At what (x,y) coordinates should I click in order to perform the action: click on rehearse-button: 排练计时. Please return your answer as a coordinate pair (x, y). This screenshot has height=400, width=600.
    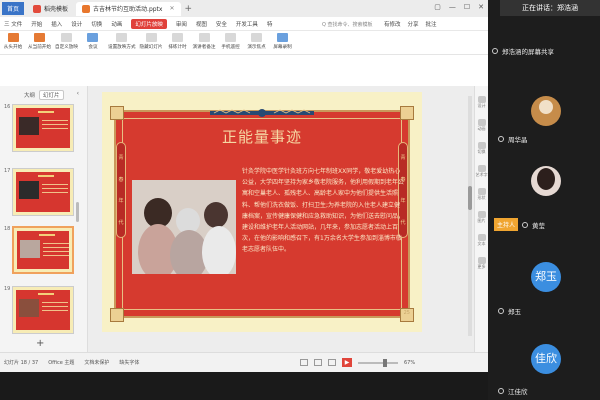
    Looking at the image, I should click on (178, 40).